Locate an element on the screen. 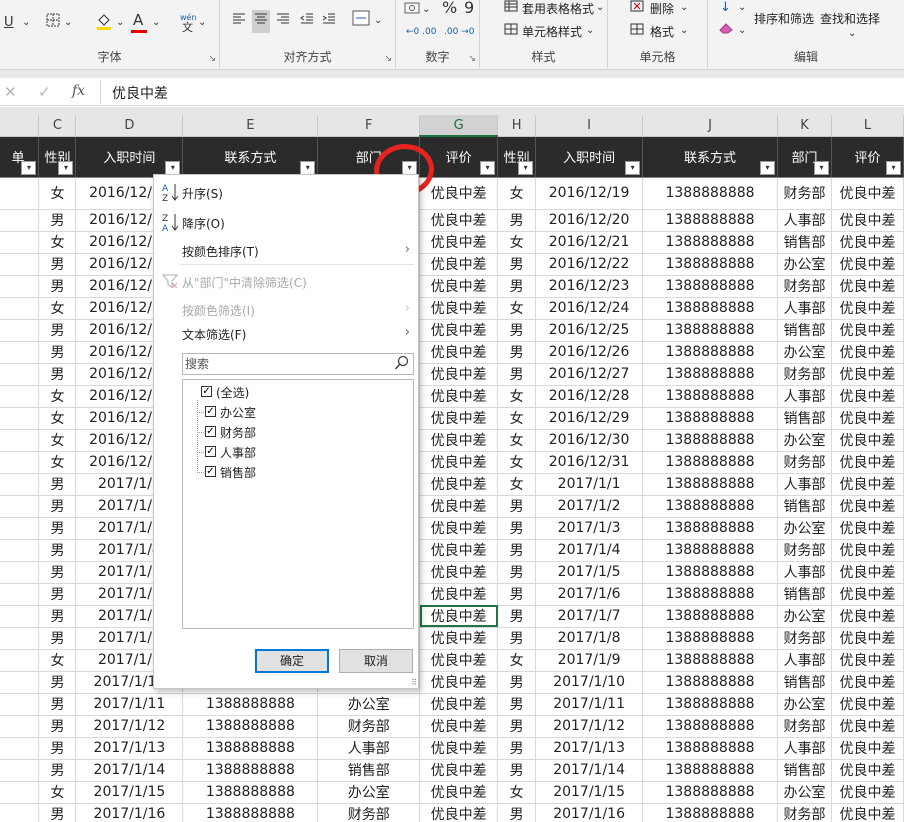 This screenshot has width=904, height=822. table-cell: 2017/1/15 is located at coordinates (589, 792).